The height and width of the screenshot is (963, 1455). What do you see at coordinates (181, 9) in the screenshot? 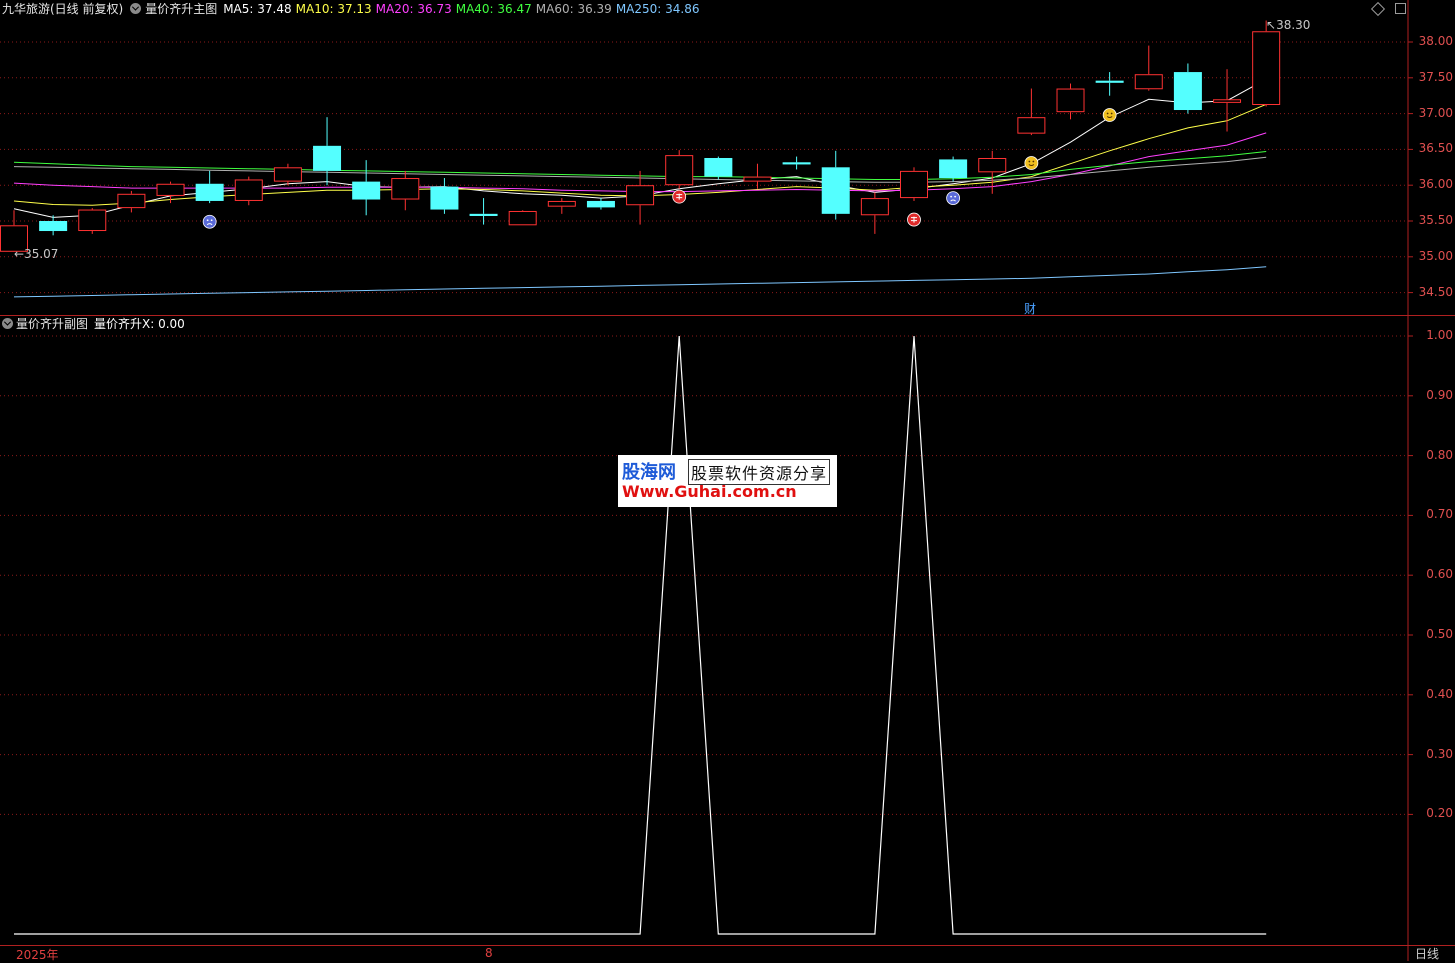
I see `indicator-name: 量价齐升主图` at bounding box center [181, 9].